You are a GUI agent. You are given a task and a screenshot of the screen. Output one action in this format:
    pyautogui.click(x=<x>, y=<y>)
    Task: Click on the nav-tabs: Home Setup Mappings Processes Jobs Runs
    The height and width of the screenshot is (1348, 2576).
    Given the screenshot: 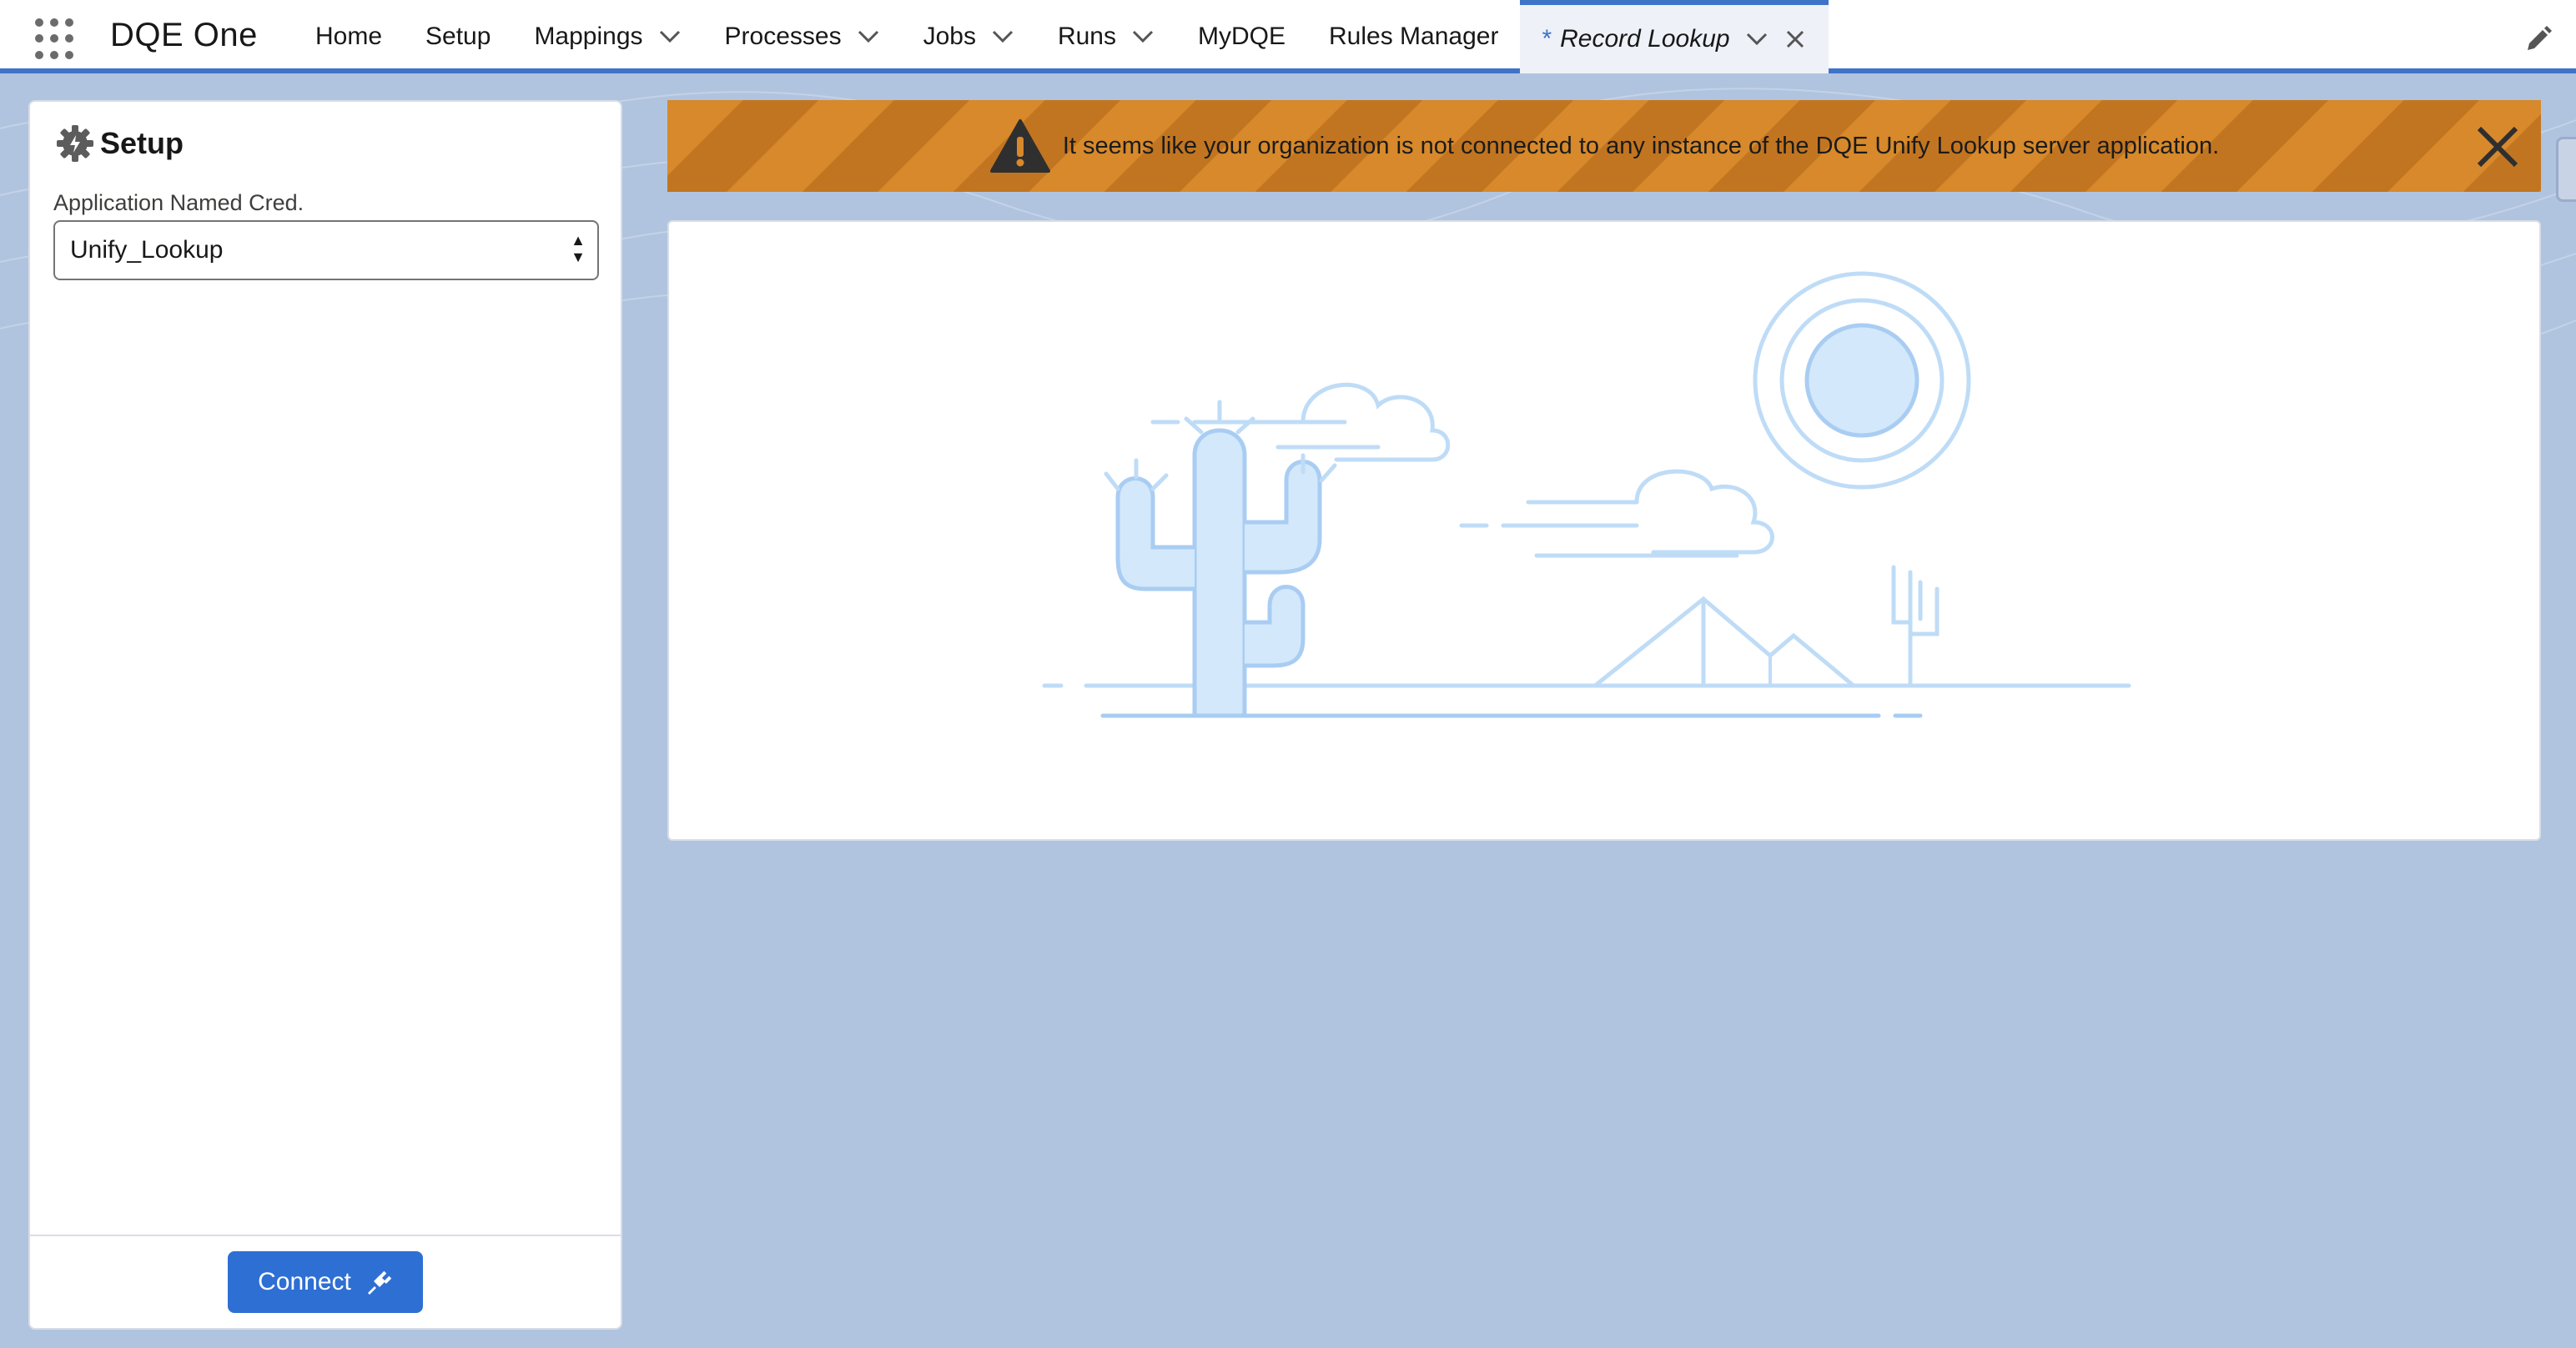 What is the action you would take?
    pyautogui.click(x=1061, y=36)
    